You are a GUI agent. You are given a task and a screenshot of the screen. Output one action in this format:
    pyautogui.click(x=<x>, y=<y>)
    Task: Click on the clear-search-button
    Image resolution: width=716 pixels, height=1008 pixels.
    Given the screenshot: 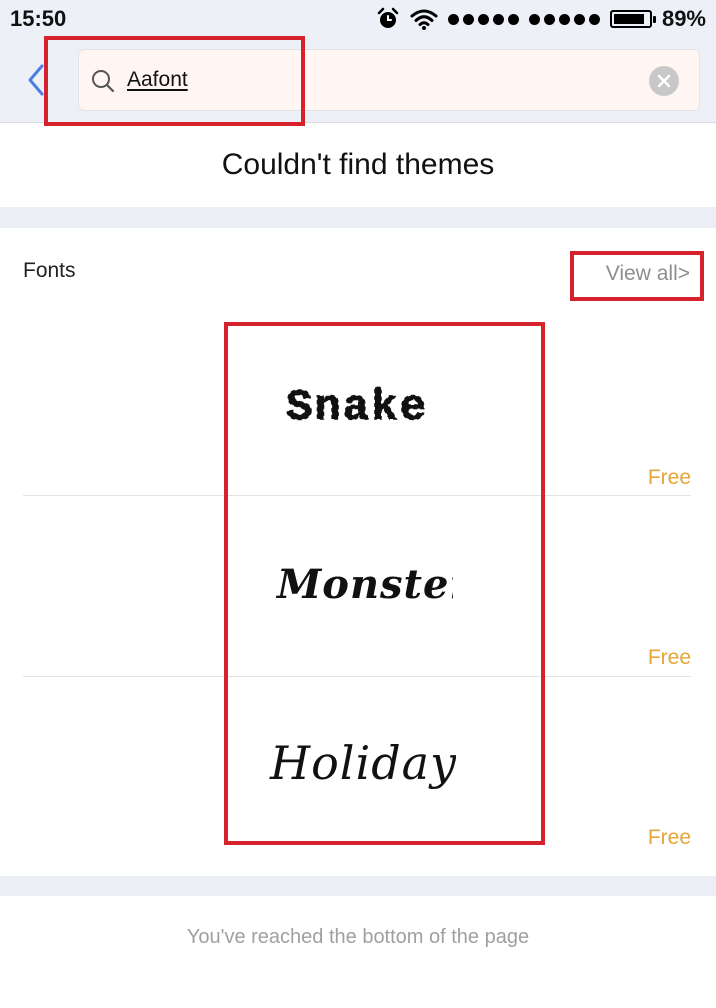 What is the action you would take?
    pyautogui.click(x=664, y=81)
    